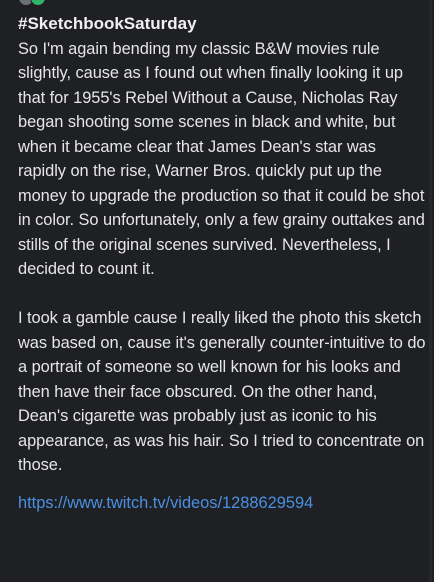  Describe the element at coordinates (38, 3) in the screenshot. I see `avatar` at that location.